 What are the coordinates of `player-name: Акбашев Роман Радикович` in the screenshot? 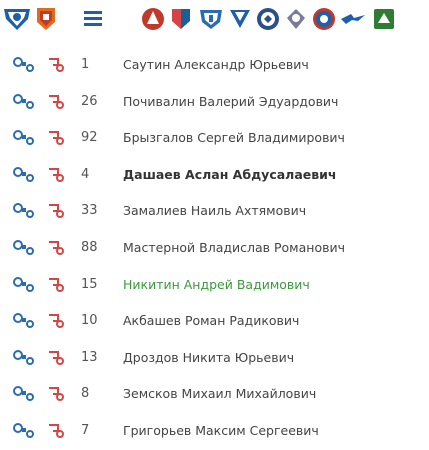 It's located at (211, 320).